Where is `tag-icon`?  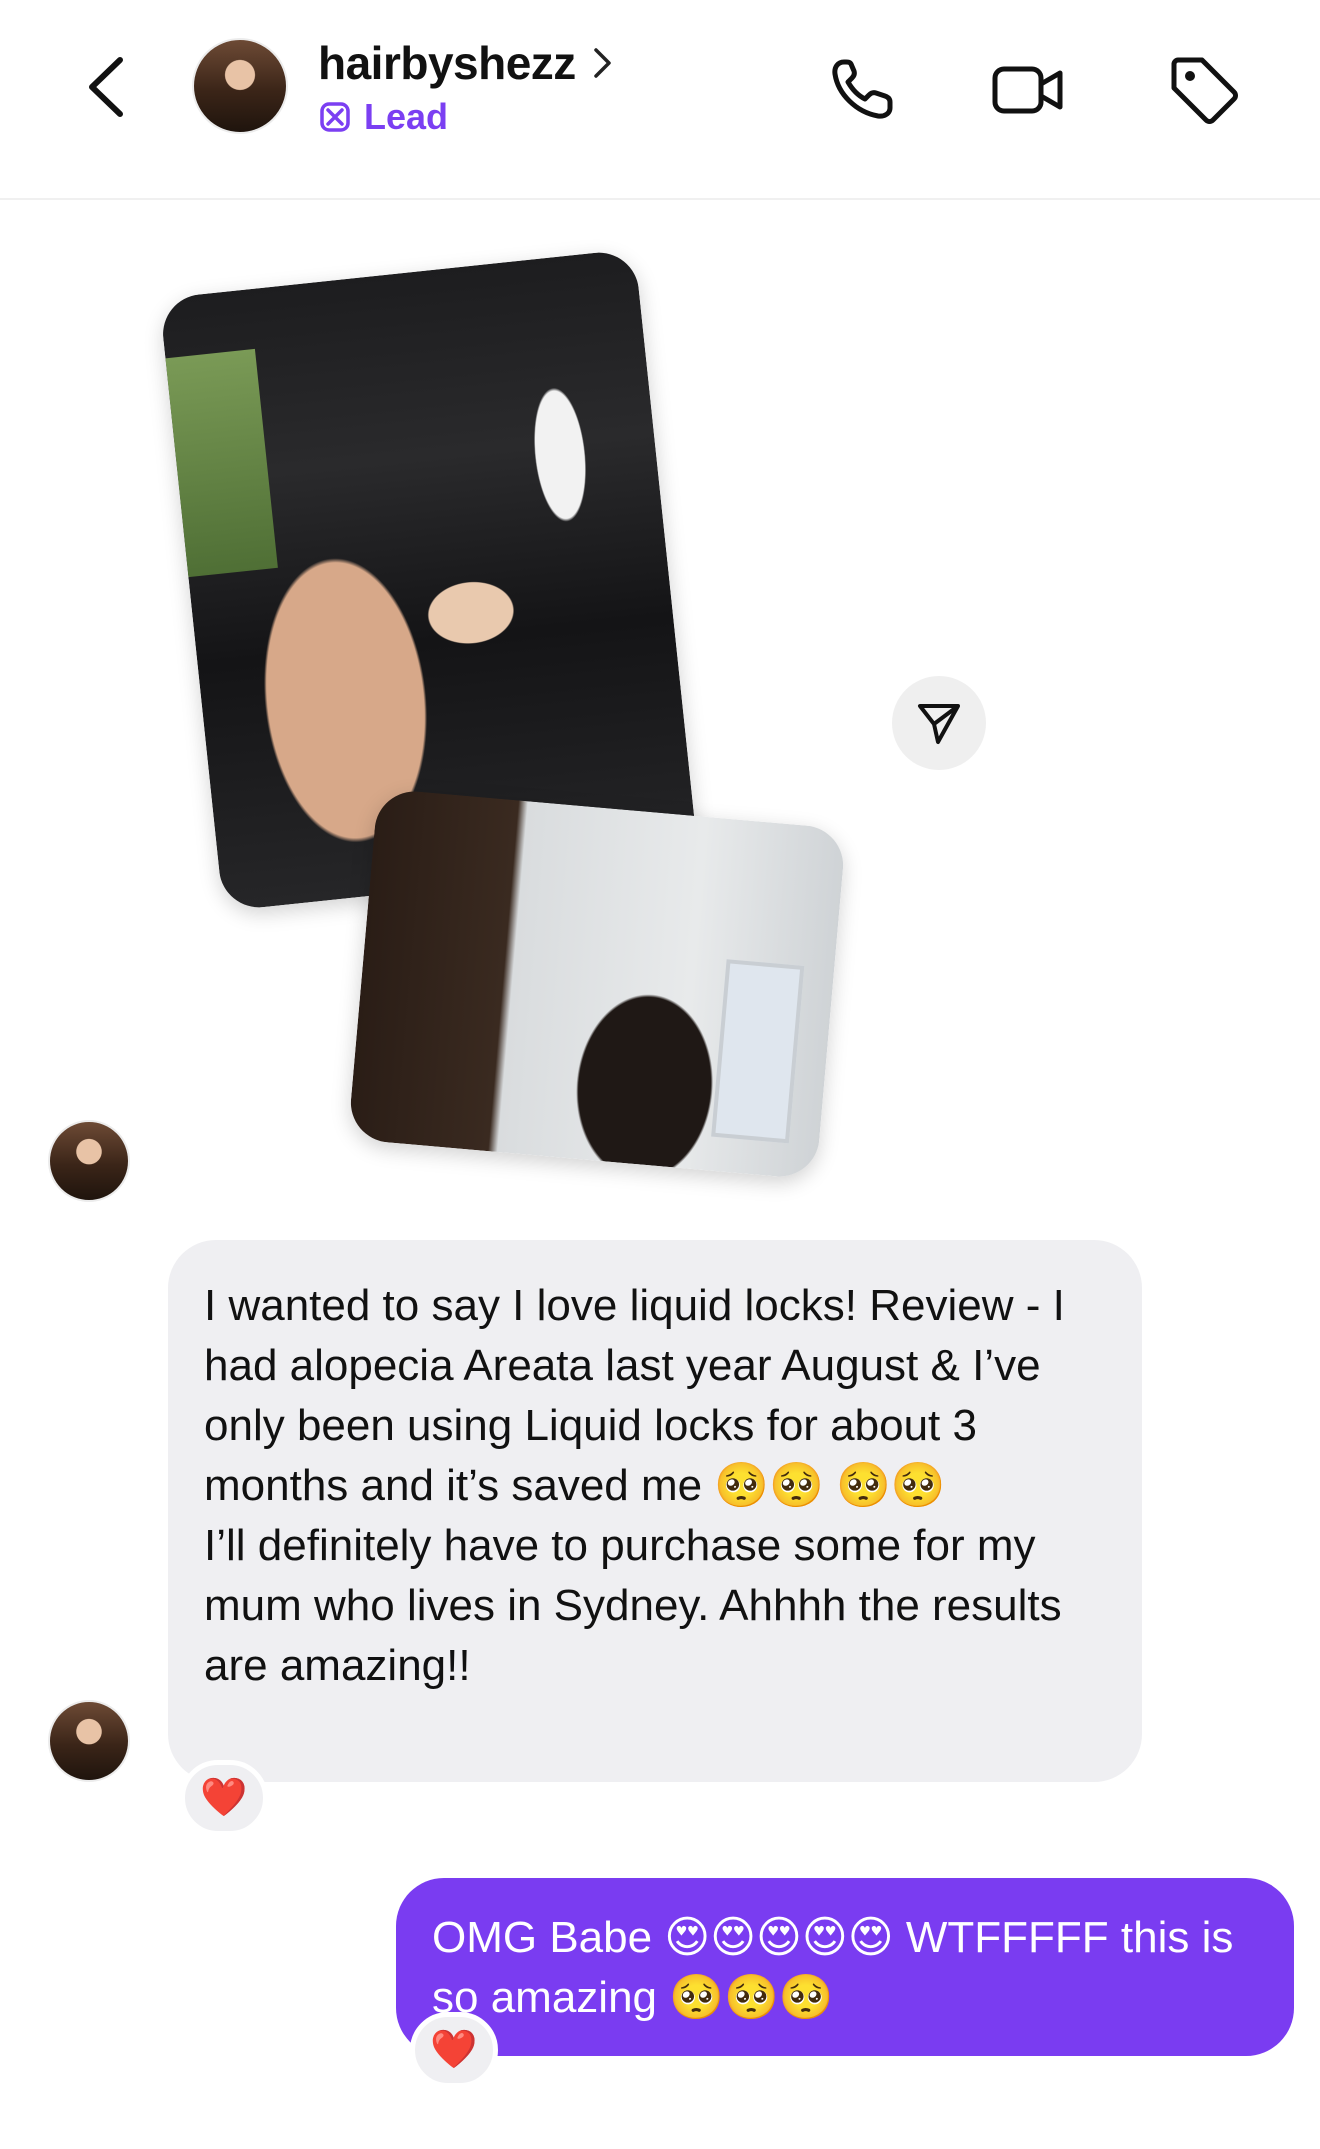 tag-icon is located at coordinates (1204, 90).